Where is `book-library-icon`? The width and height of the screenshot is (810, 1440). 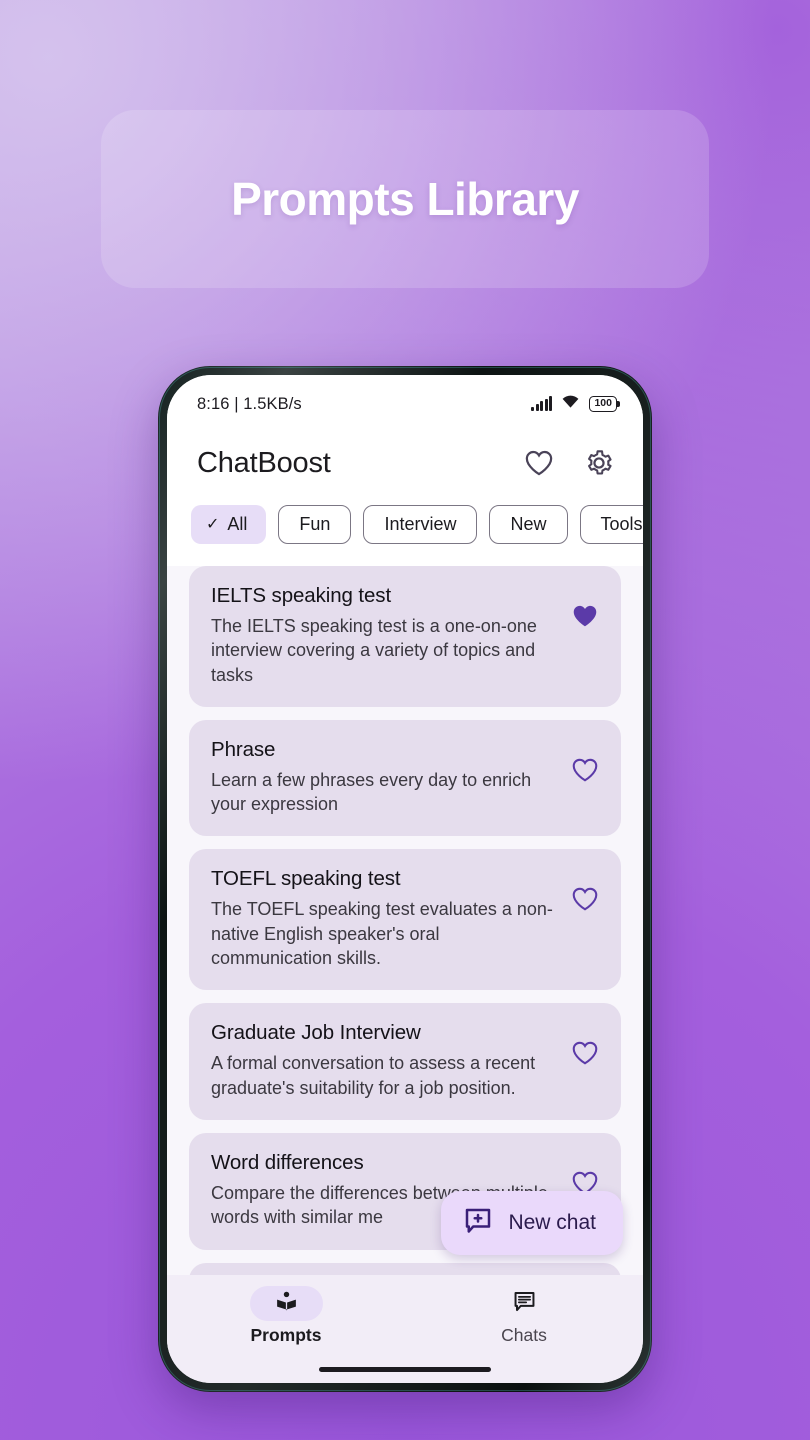 book-library-icon is located at coordinates (286, 1304).